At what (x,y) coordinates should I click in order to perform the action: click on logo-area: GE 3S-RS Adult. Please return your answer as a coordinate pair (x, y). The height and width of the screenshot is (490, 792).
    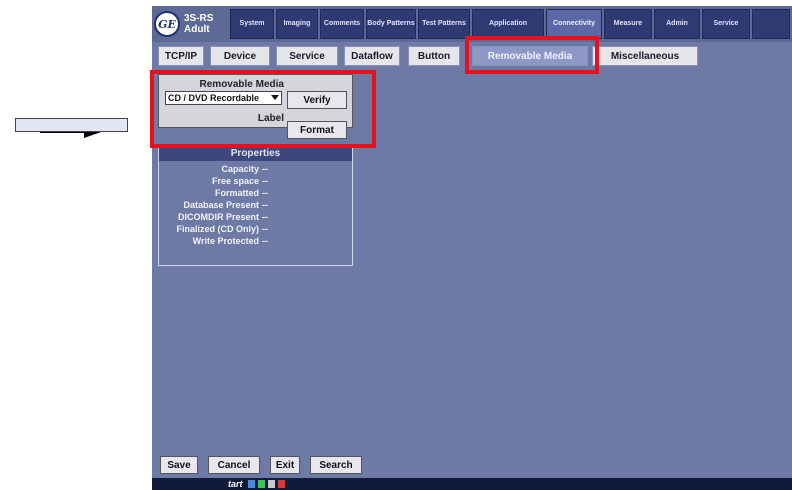
    Looking at the image, I should click on (190, 24).